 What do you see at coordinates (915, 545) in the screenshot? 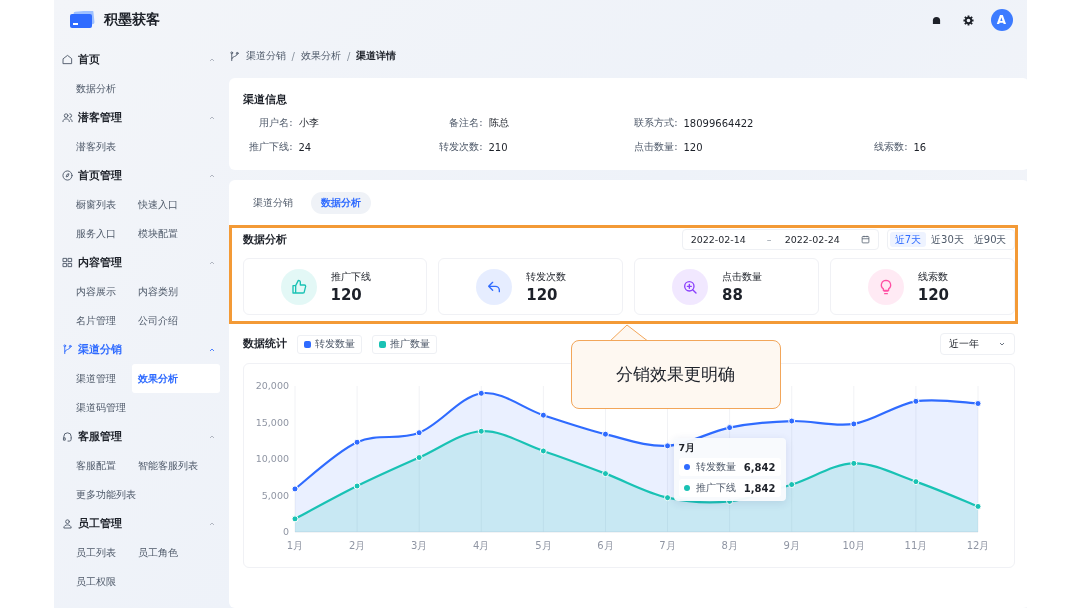
I see `x-axis-label: 11月` at bounding box center [915, 545].